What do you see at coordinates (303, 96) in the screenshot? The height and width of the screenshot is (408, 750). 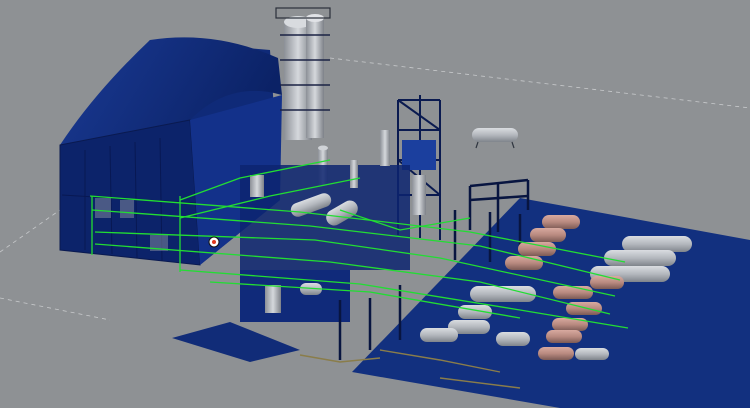 I see `distillation-columns` at bounding box center [303, 96].